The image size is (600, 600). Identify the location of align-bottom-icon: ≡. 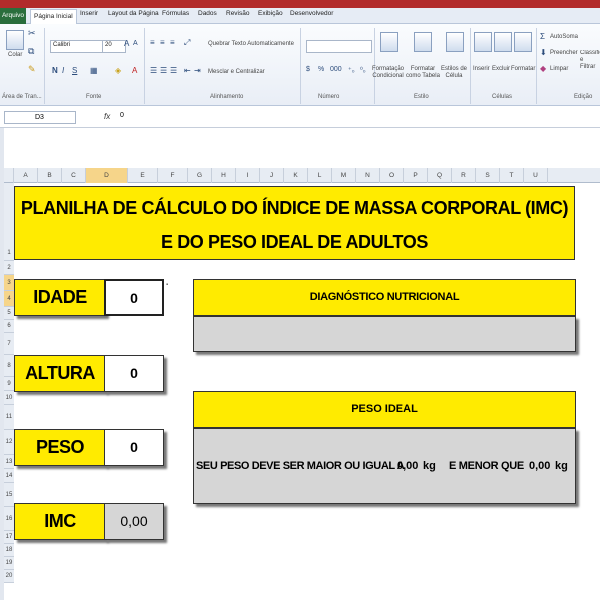
(172, 42).